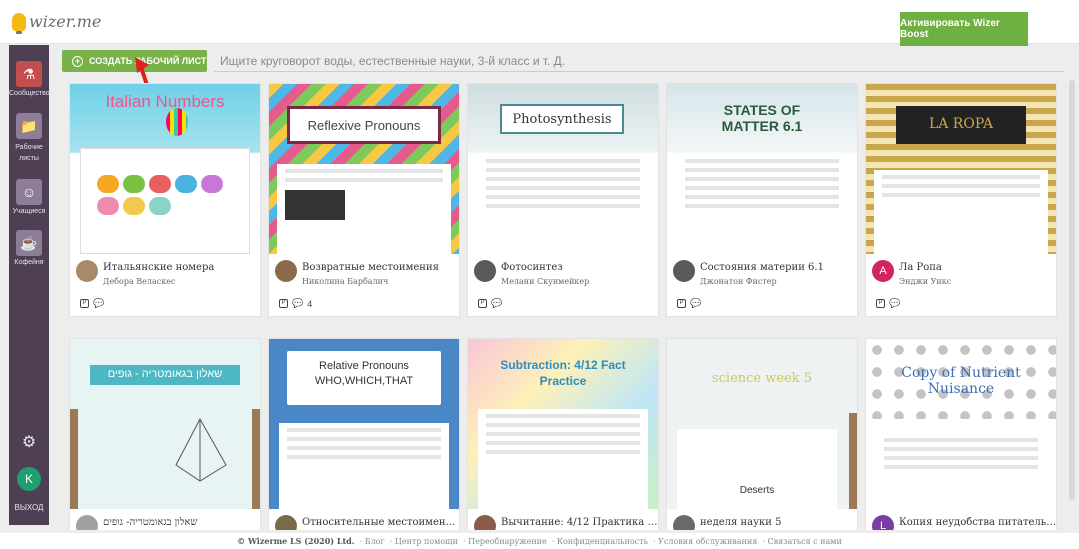 This screenshot has height=549, width=1079. I want to click on card-title: שאלון בגאומטריה- גופים, so click(183, 522).